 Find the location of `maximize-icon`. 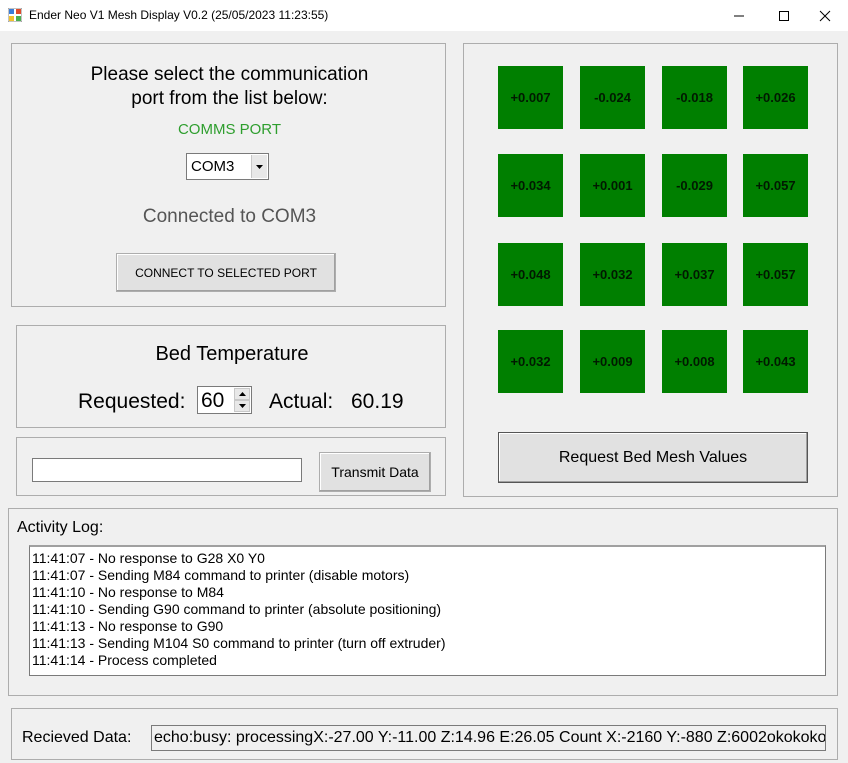

maximize-icon is located at coordinates (784, 15).